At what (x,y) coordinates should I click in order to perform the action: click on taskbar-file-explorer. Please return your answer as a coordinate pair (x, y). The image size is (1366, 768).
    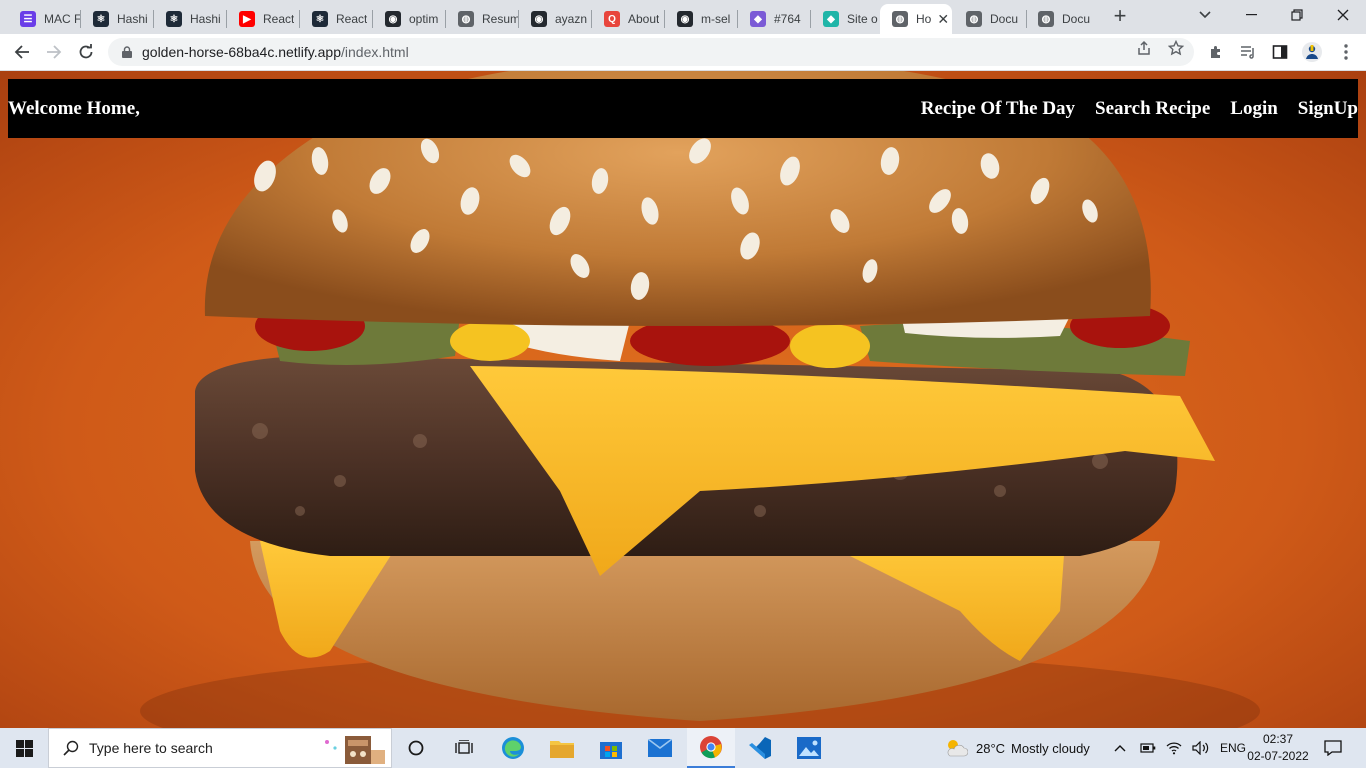
    Looking at the image, I should click on (562, 748).